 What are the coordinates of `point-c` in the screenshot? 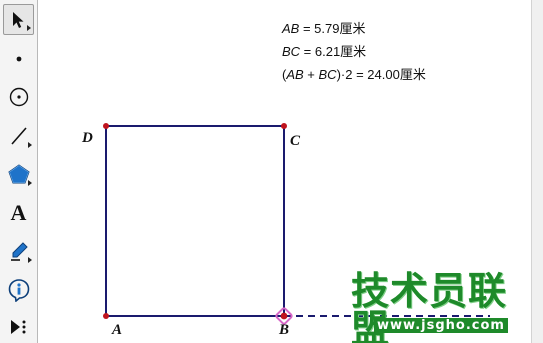 It's located at (284, 126).